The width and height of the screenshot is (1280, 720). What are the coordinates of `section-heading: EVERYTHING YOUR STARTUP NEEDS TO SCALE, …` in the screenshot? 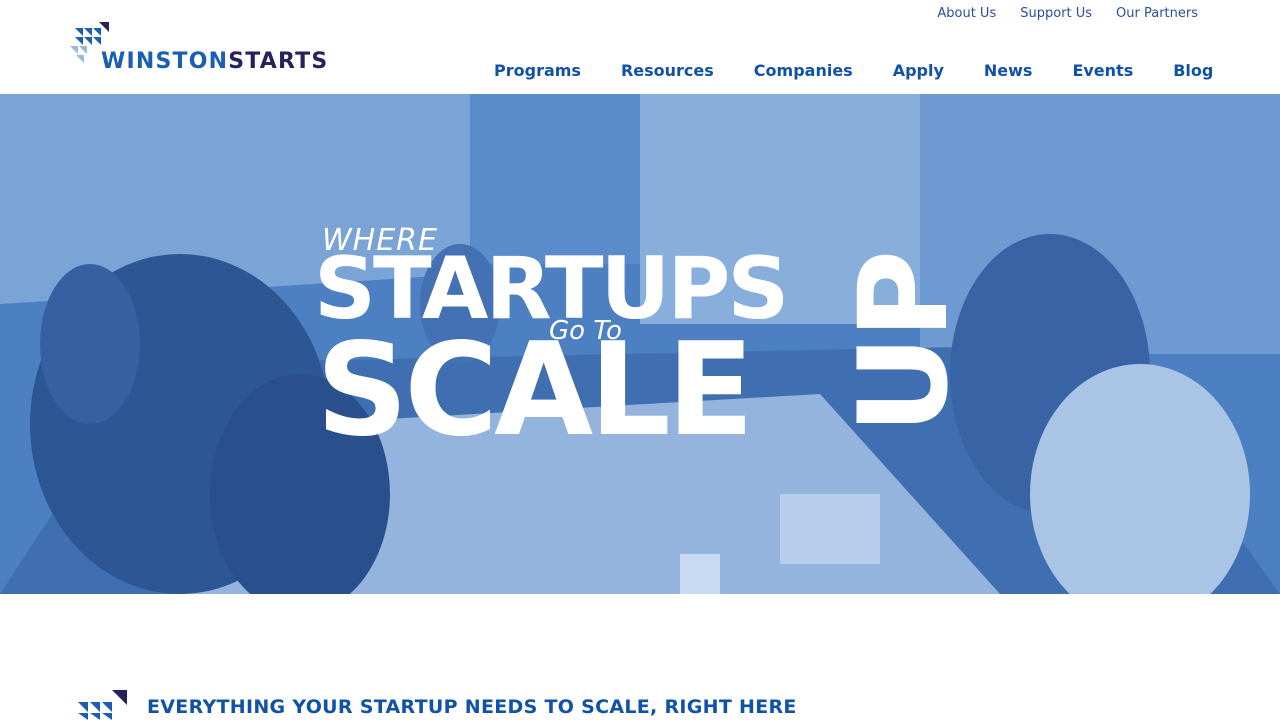 It's located at (472, 707).